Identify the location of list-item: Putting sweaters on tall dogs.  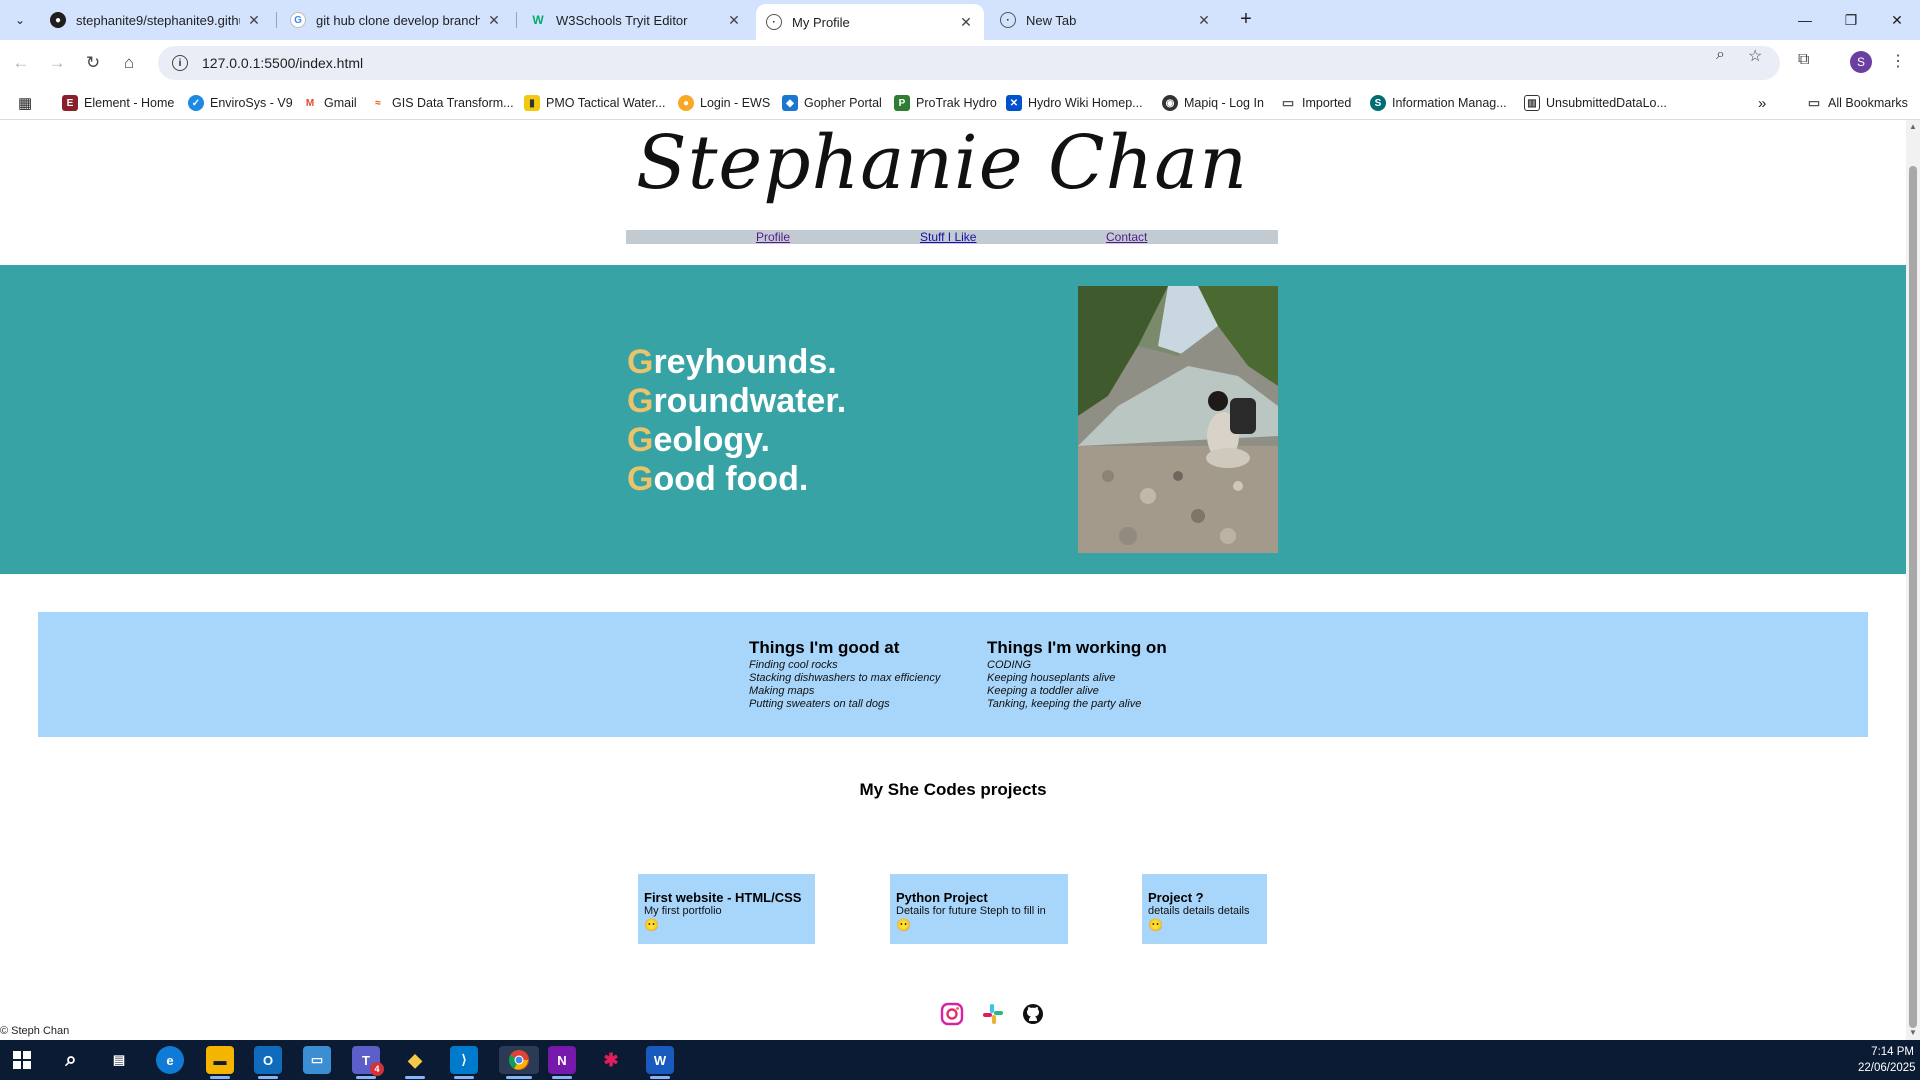
(819, 704).